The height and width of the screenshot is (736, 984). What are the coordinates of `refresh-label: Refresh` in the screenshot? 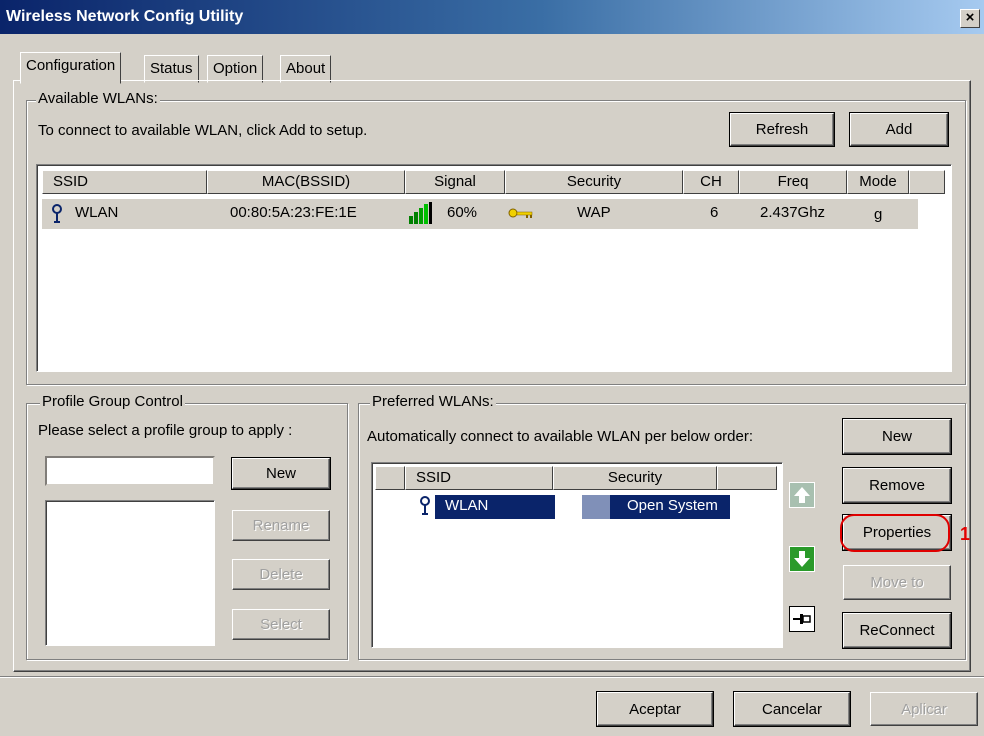 It's located at (782, 129).